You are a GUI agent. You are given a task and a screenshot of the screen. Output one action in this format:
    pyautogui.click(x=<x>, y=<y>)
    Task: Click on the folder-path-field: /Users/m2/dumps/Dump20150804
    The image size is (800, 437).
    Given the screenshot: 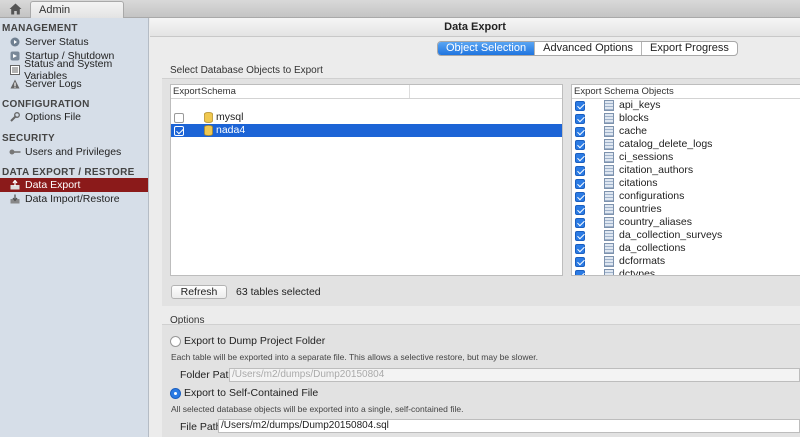 What is the action you would take?
    pyautogui.click(x=514, y=375)
    